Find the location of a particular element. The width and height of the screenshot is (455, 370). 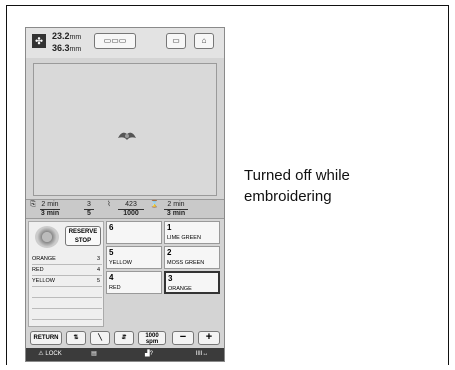

size-icon: ✣ is located at coordinates (39, 41).